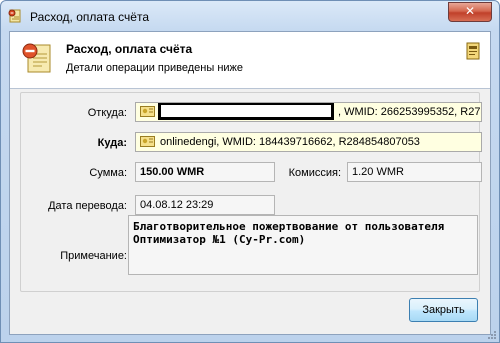 This screenshot has width=500, height=343. I want to click on close-icon: ✕, so click(470, 11).